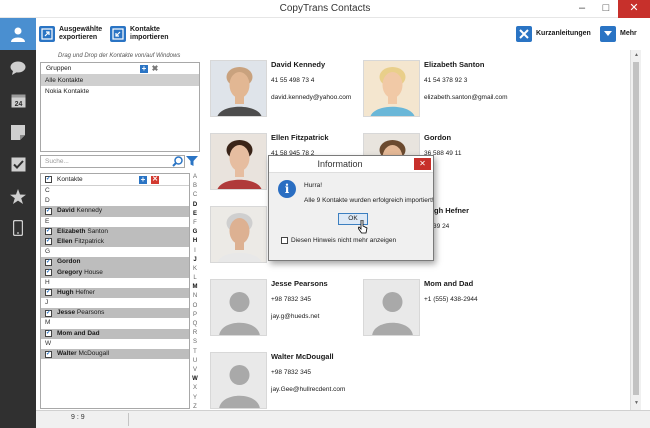 This screenshot has height=428, width=650. Describe the element at coordinates (422, 164) in the screenshot. I see `dialog-close-button: ✕` at that location.